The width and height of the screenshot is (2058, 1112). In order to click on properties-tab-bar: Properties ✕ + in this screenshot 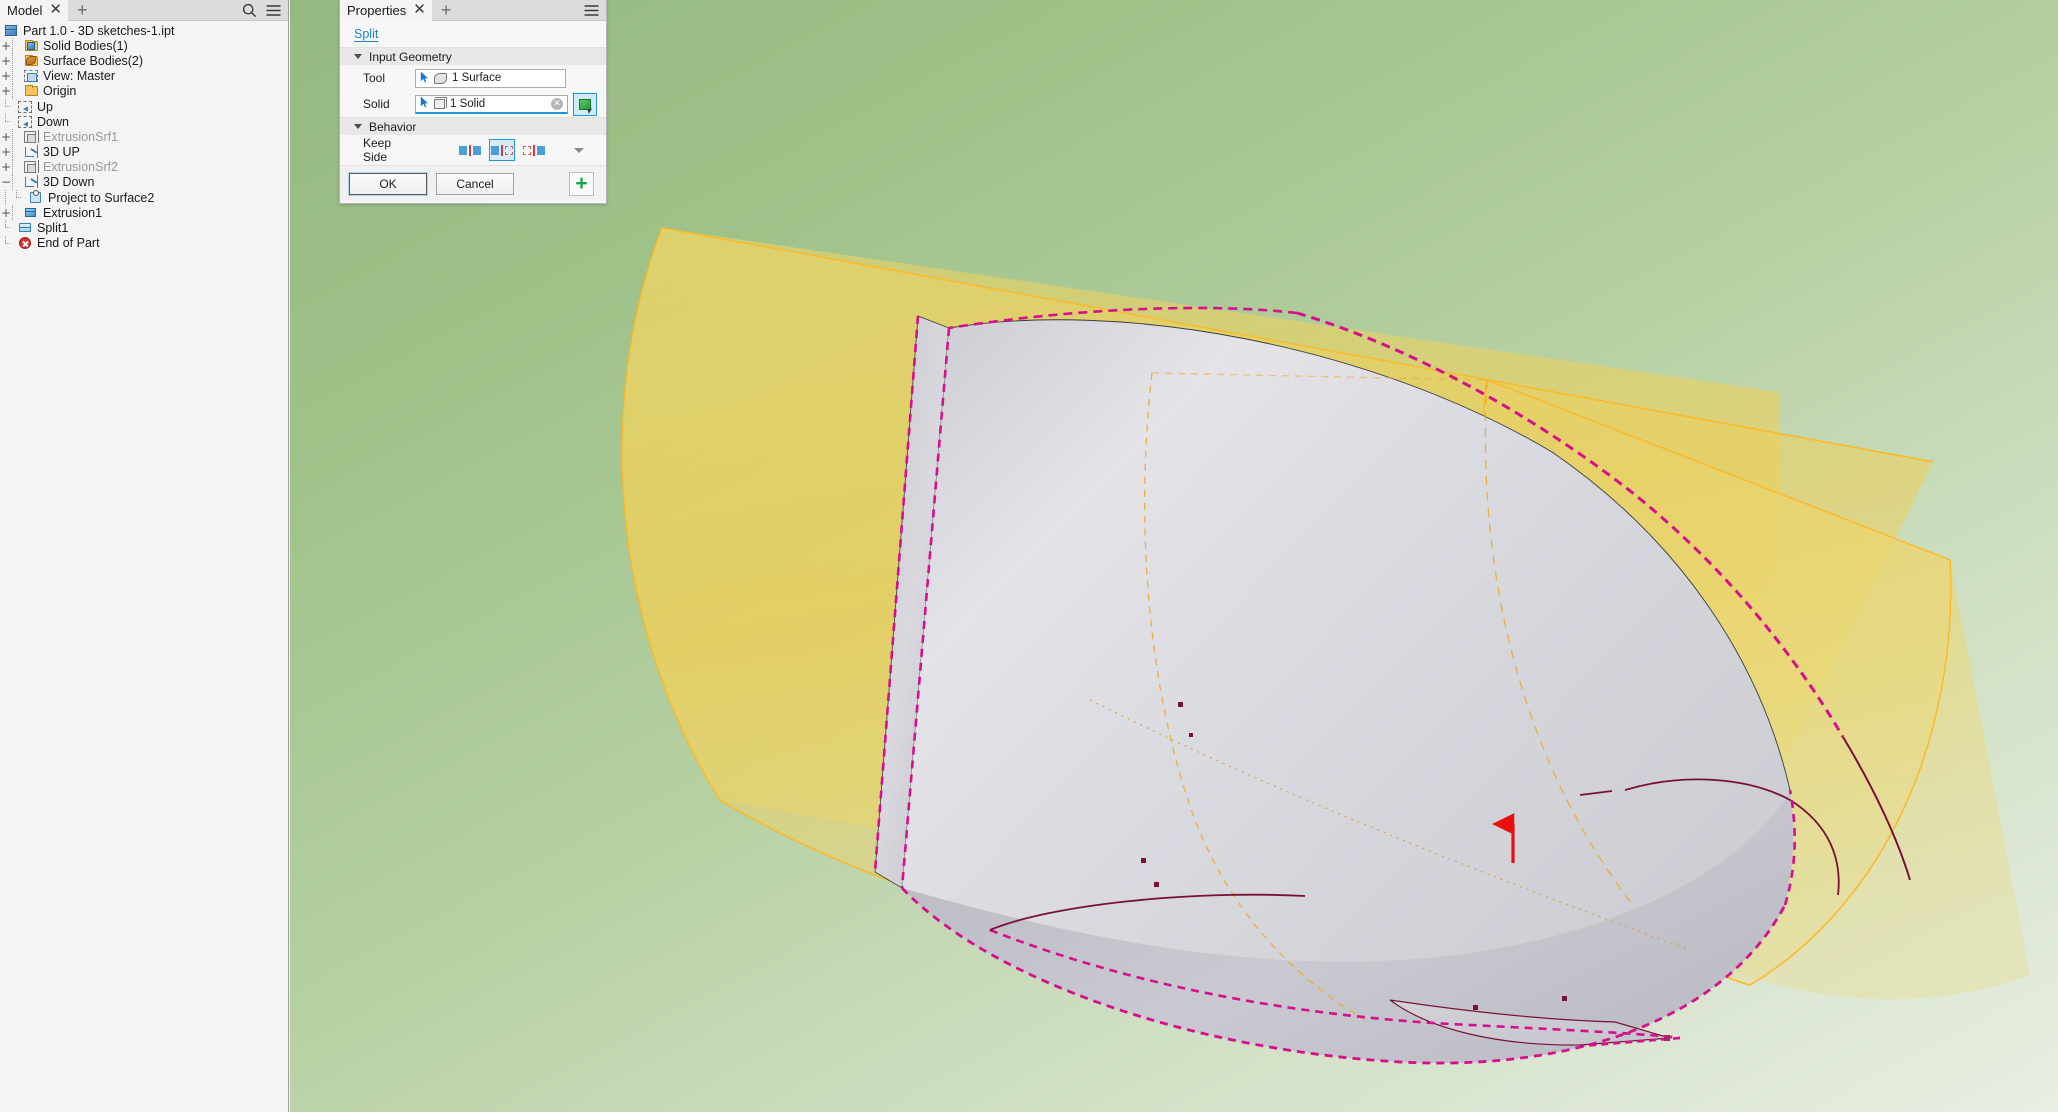, I will do `click(473, 10)`.